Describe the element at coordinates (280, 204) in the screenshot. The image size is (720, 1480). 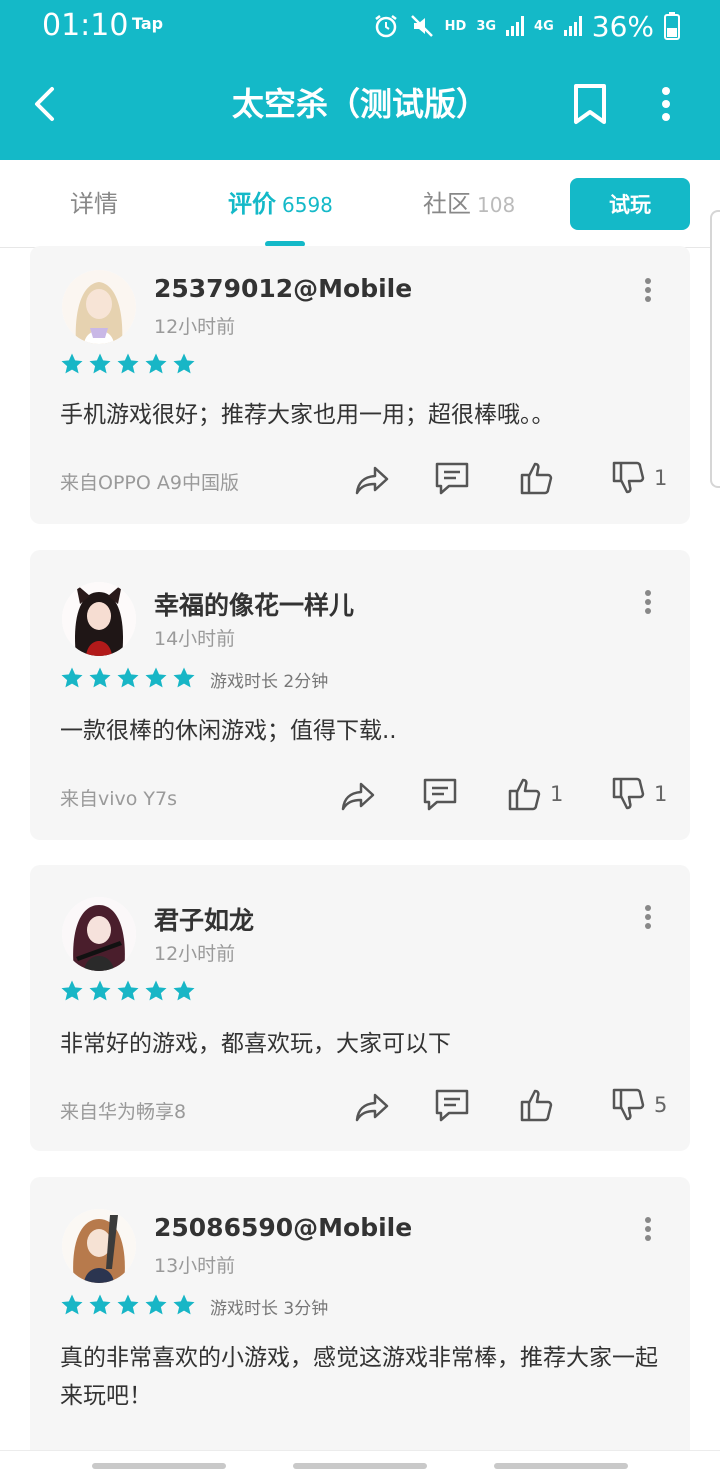
I see `tab-reviews: 评价 6598` at that location.